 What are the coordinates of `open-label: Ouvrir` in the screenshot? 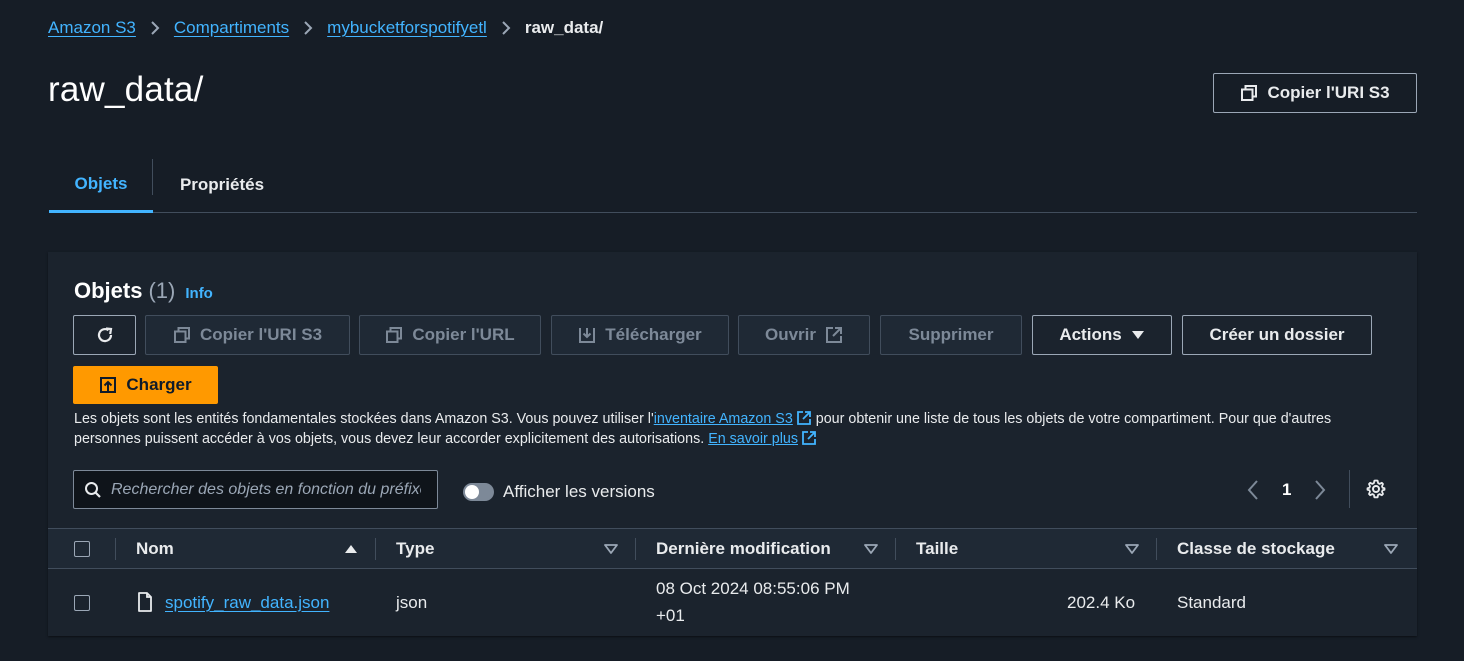 It's located at (790, 334).